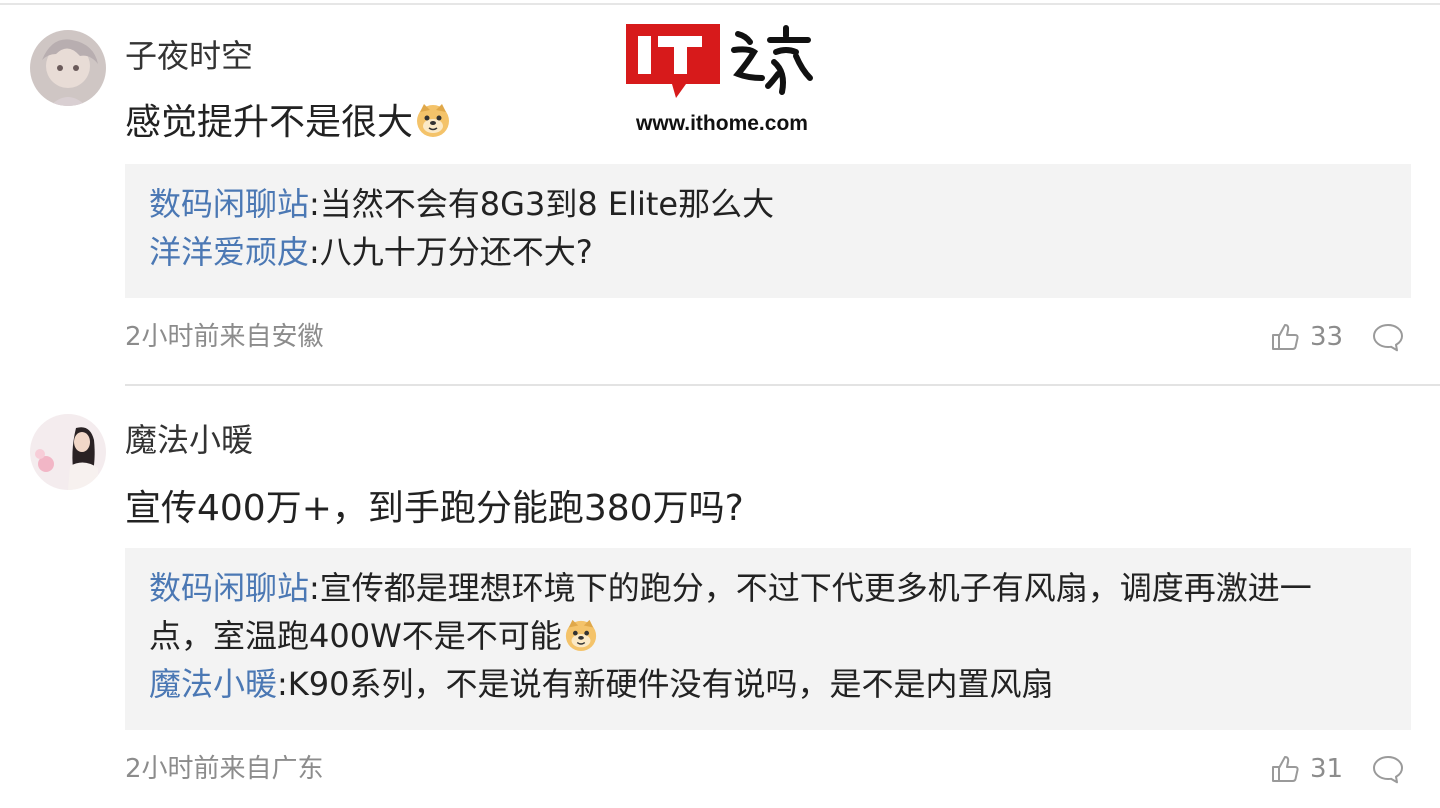 The image size is (1440, 808). What do you see at coordinates (1306, 337) in the screenshot?
I see `like-button: 33` at bounding box center [1306, 337].